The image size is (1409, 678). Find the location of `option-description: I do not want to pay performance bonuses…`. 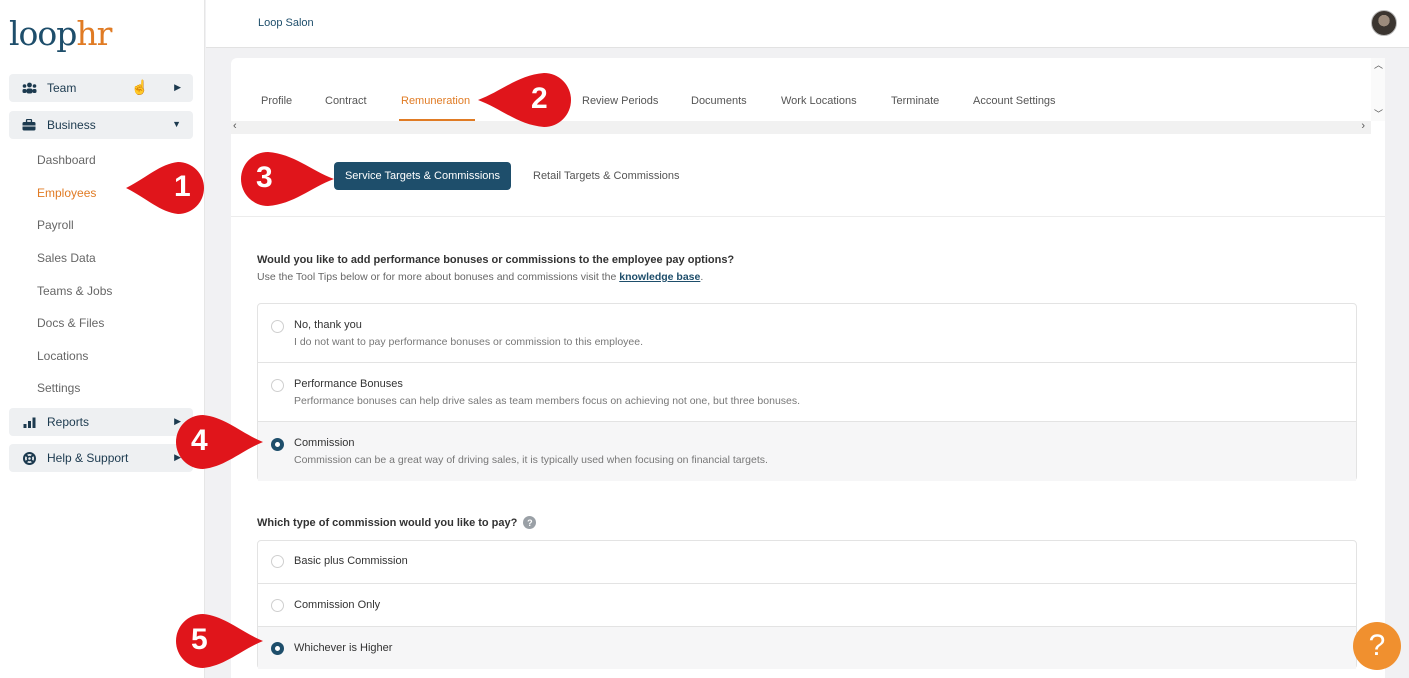

option-description: I do not want to pay performance bonuses… is located at coordinates (469, 342).